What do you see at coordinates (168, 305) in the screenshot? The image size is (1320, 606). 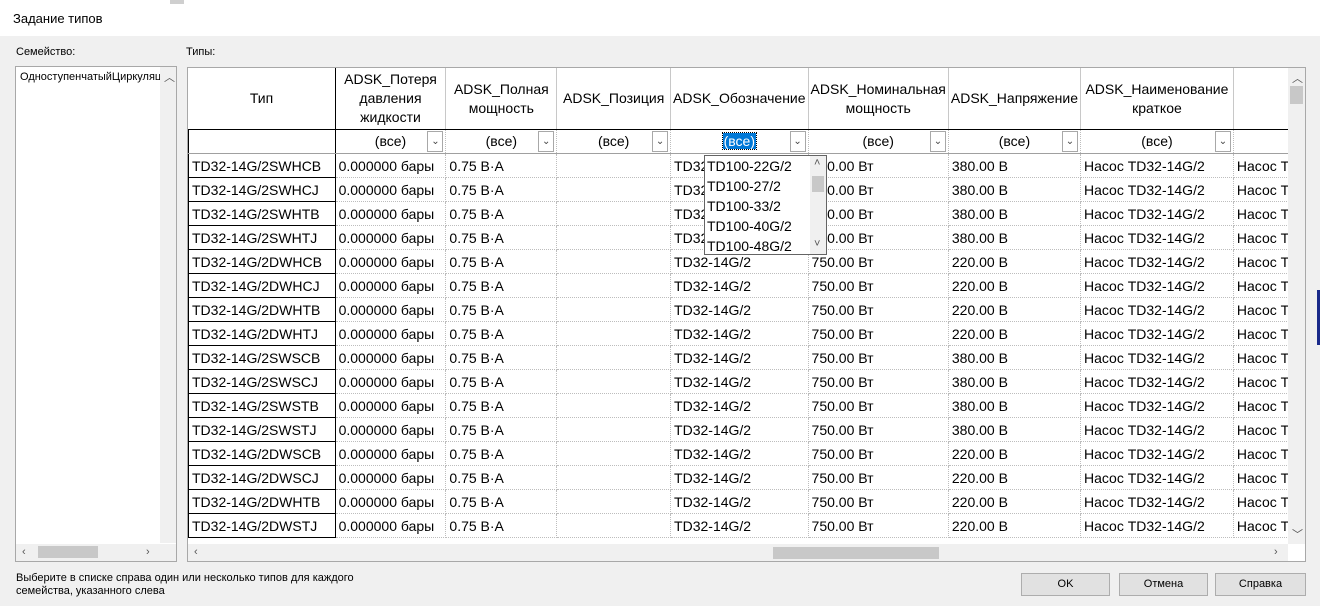 I see `family-vertical-scrollbar: ︿` at bounding box center [168, 305].